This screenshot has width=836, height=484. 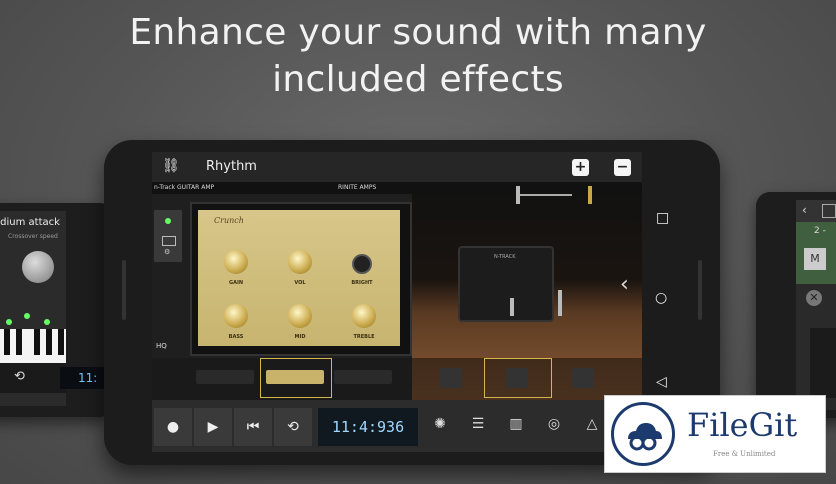 I want to click on amp-header: n-Track GUITAR AMP RINITE AMPS, so click(x=282, y=188).